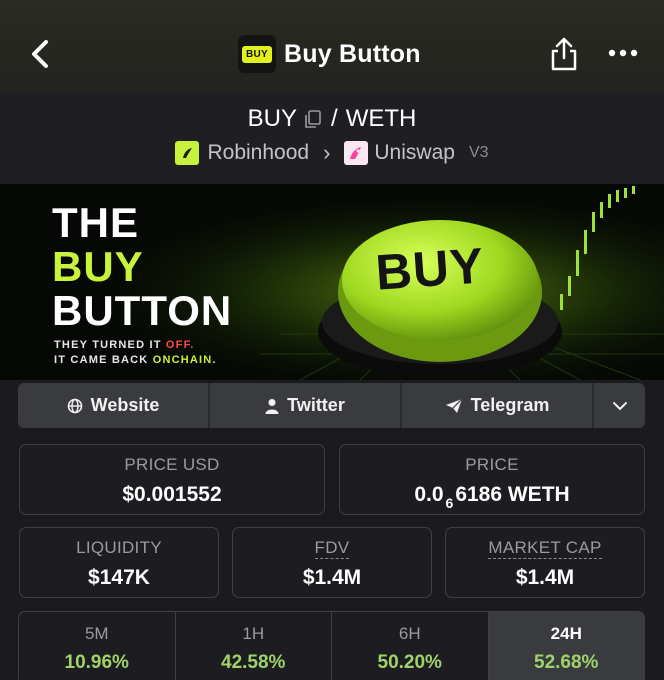 Image resolution: width=664 pixels, height=680 pixels. I want to click on tab-label: 5M, so click(96, 633).